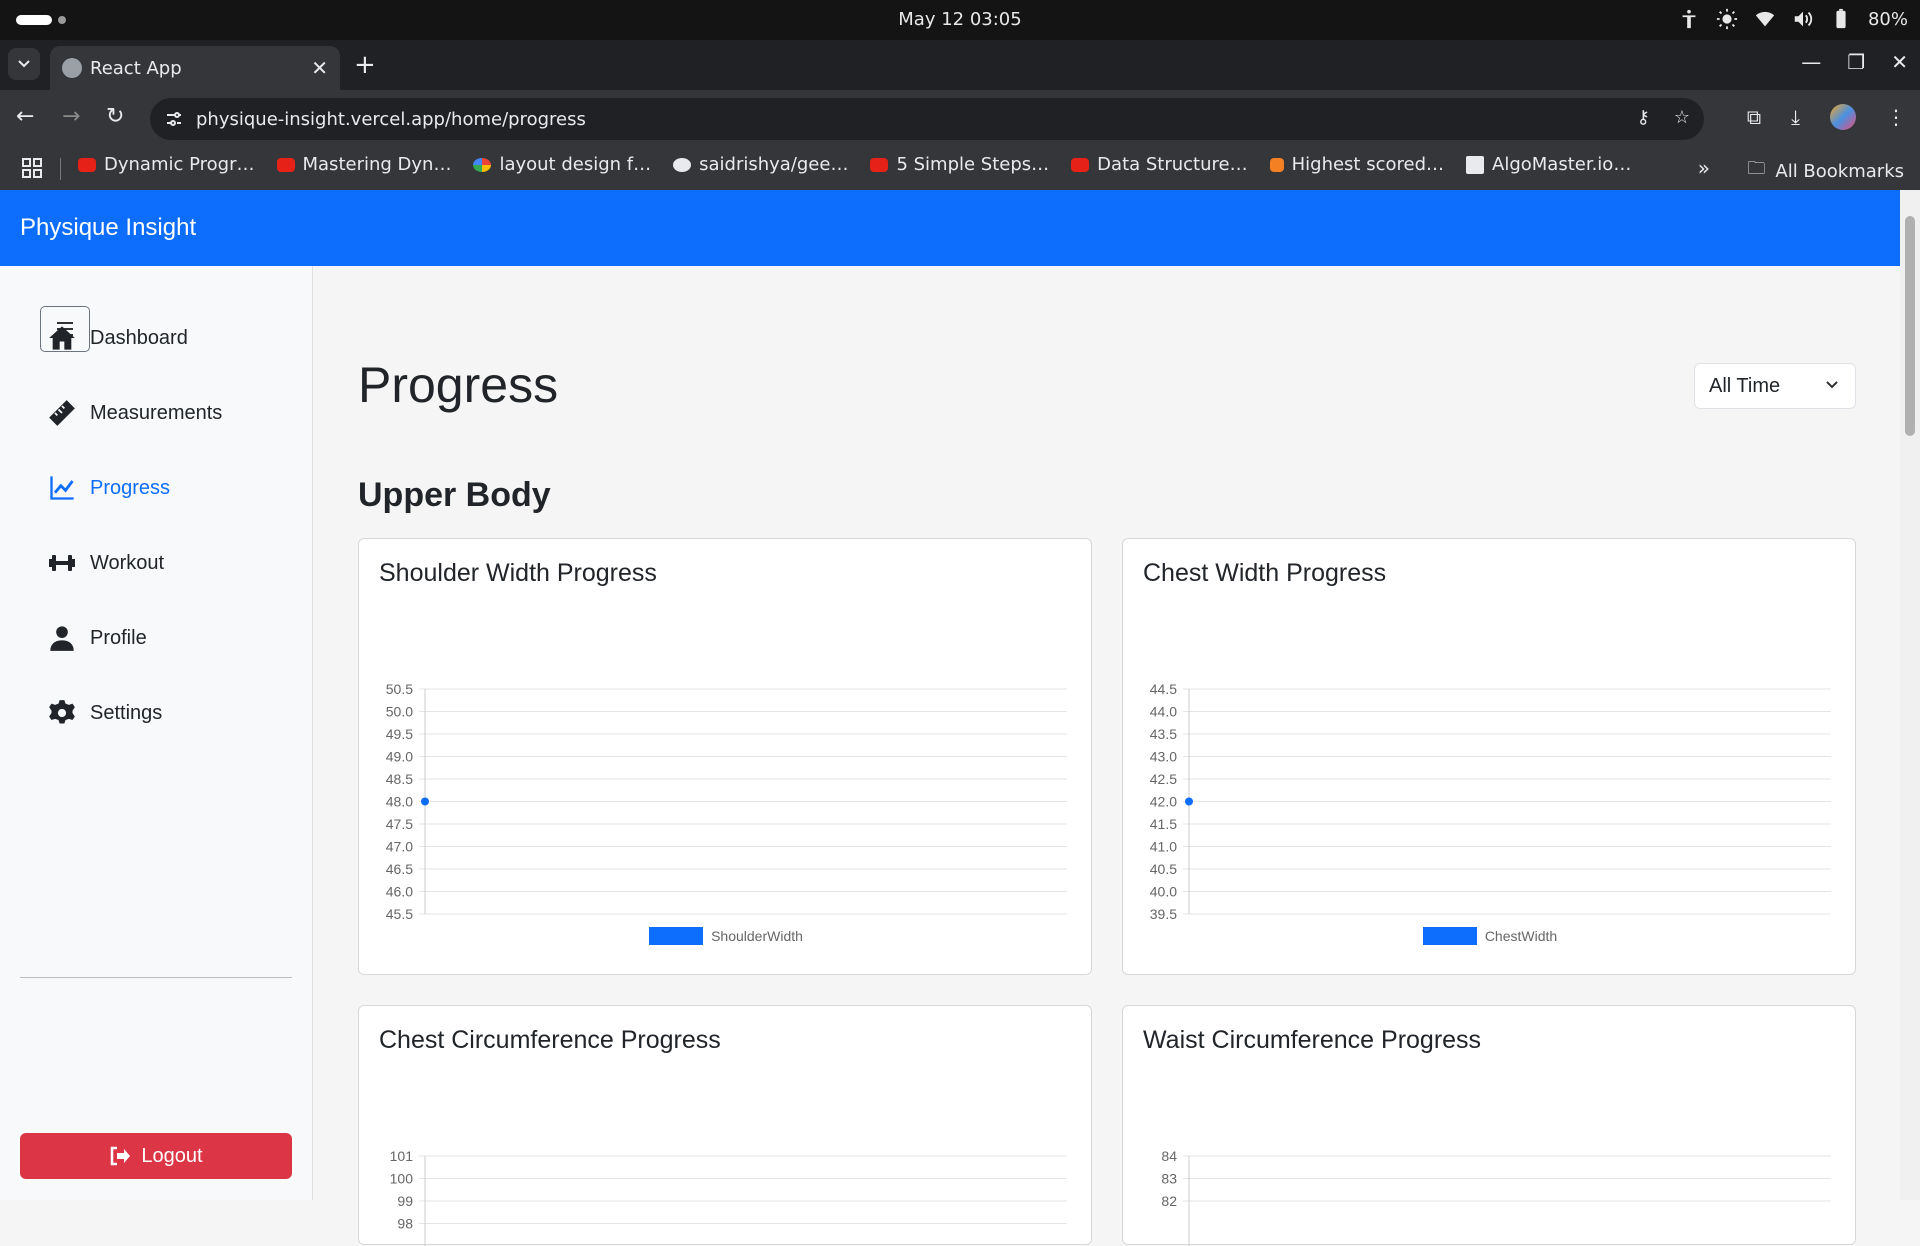 The image size is (1920, 1246). Describe the element at coordinates (1887, 19) in the screenshot. I see `battery-percent: 80%` at that location.